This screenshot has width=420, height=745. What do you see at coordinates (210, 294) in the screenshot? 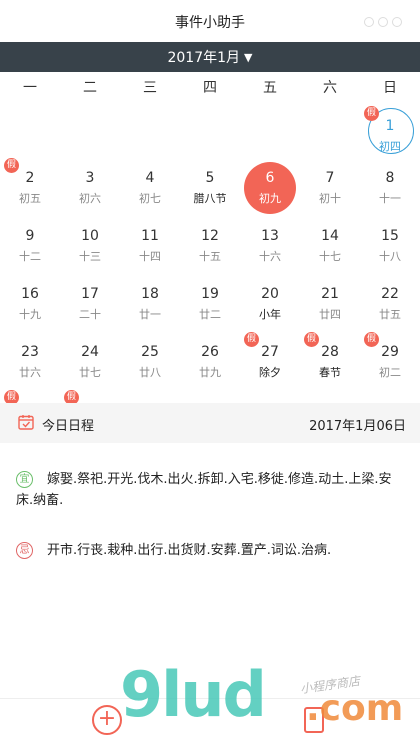
I see `day-number: 19` at bounding box center [210, 294].